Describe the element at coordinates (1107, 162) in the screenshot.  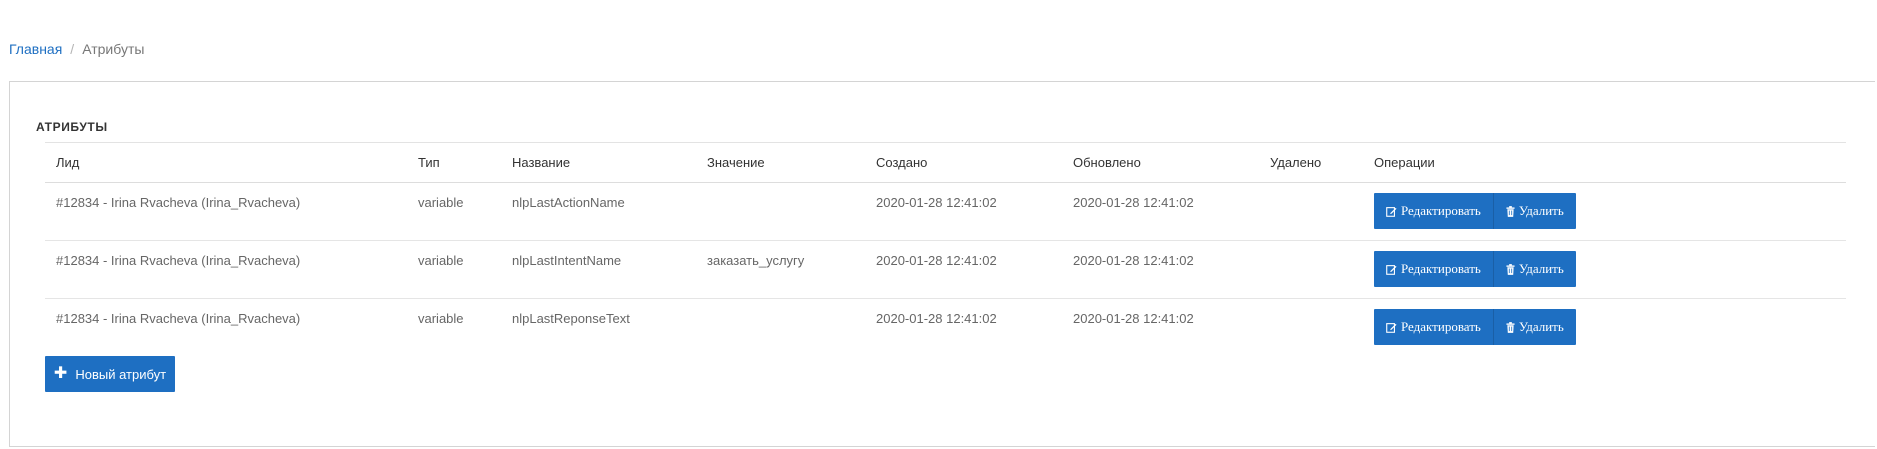
I see `column-header-updated: Обновлено` at that location.